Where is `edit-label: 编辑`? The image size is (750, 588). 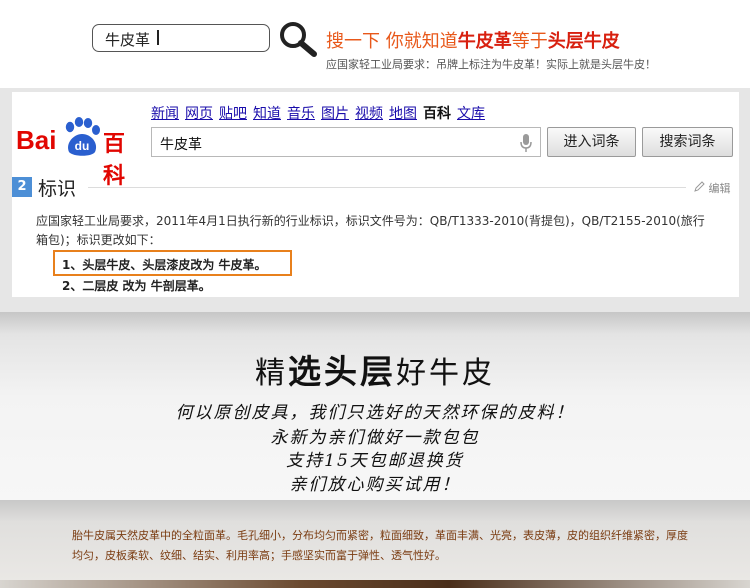 edit-label: 编辑 is located at coordinates (719, 188).